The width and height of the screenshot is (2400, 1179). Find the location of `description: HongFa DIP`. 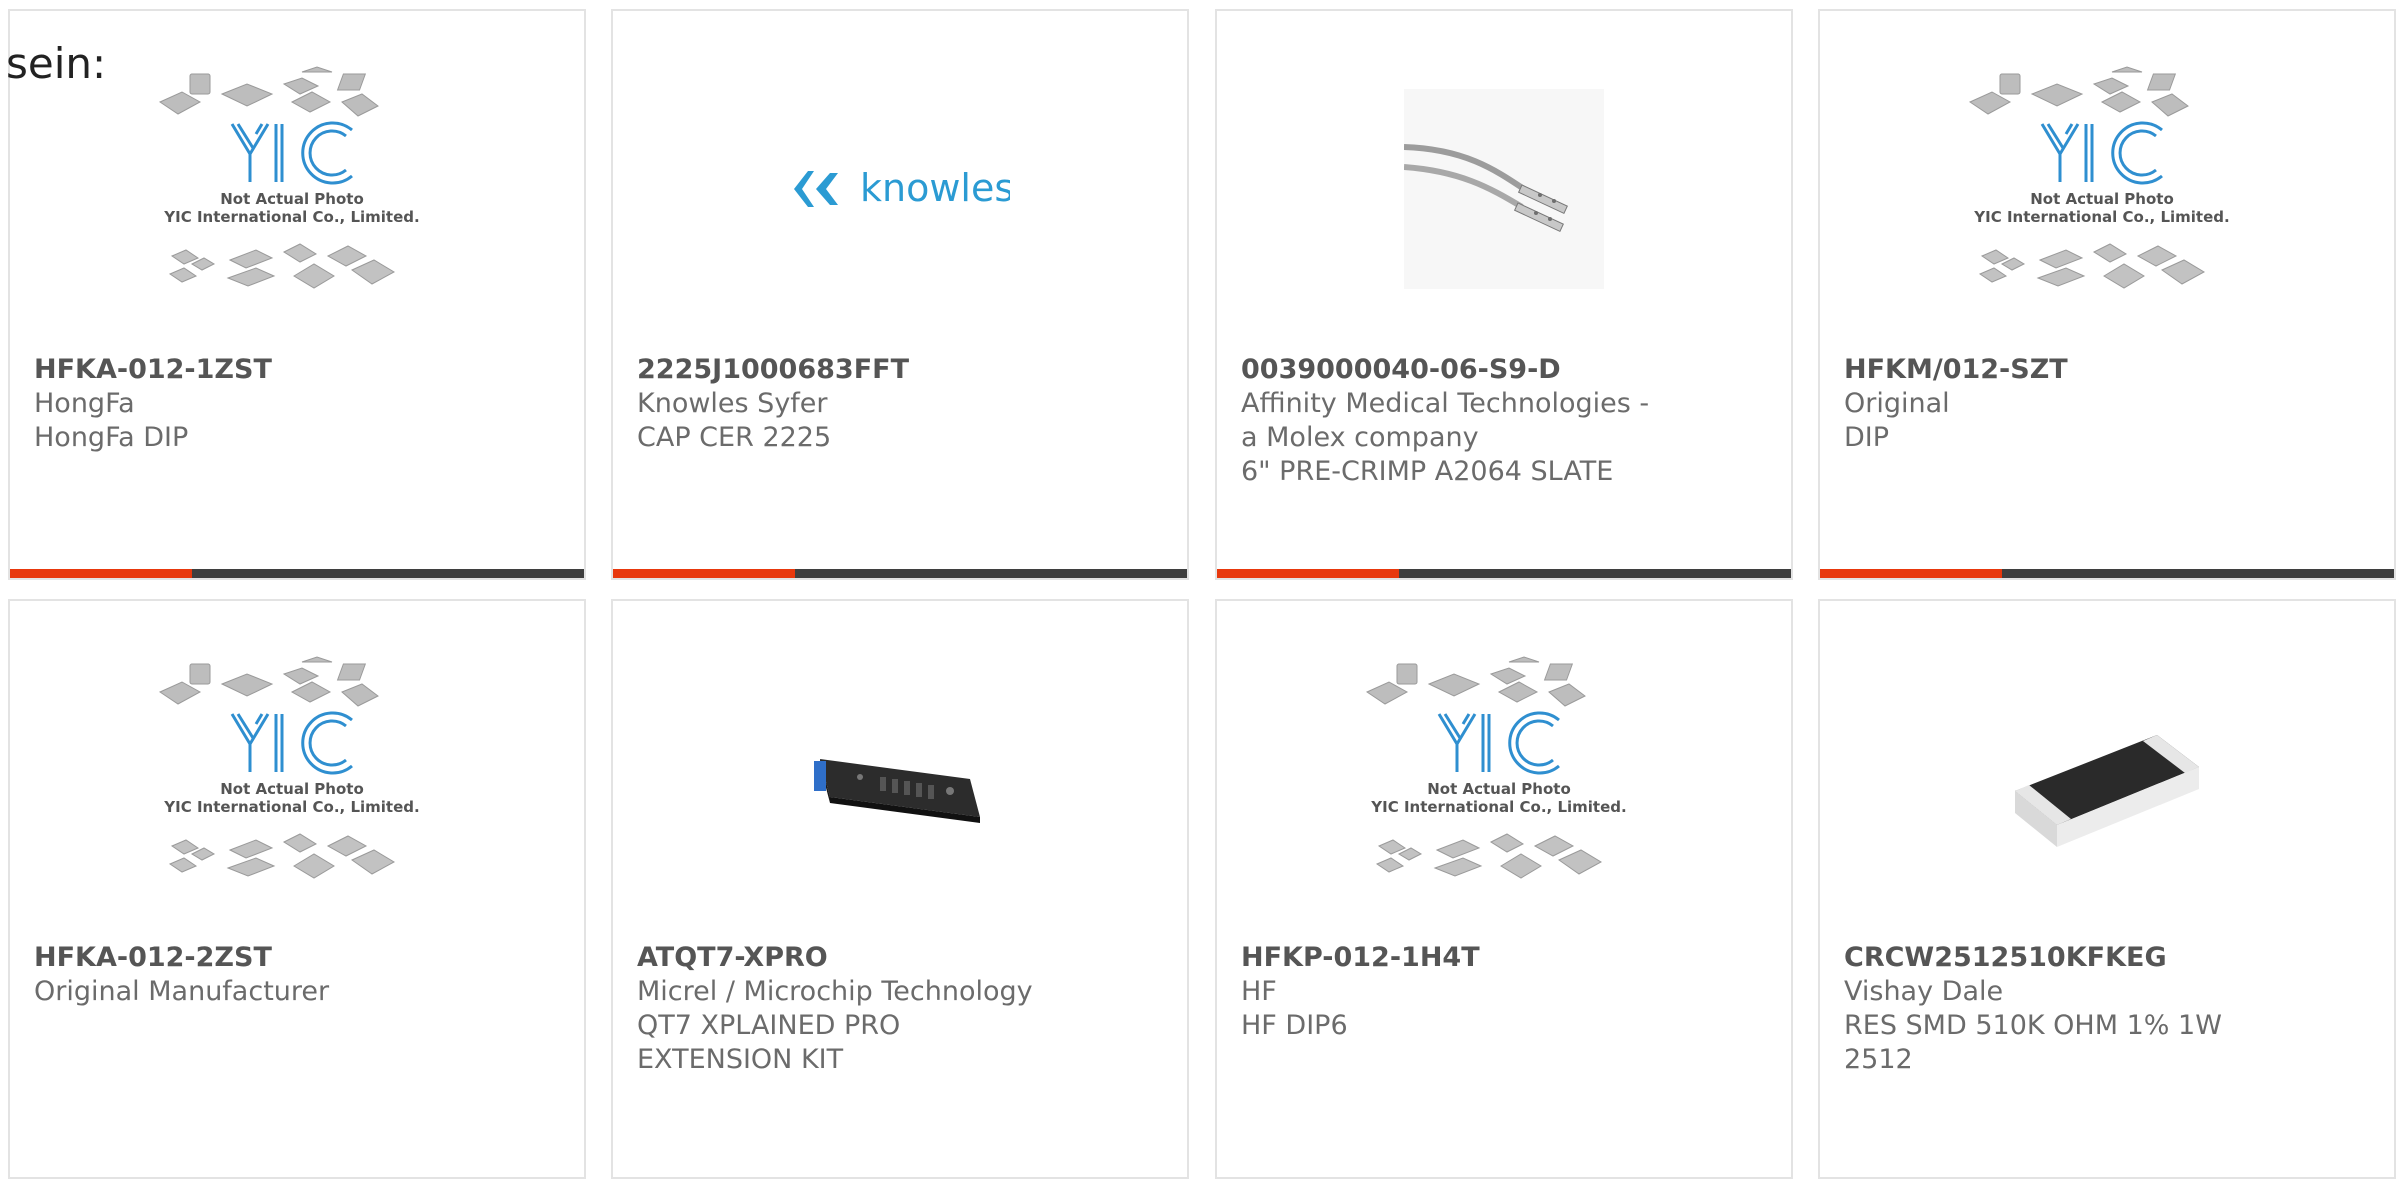

description: HongFa DIP is located at coordinates (111, 437).